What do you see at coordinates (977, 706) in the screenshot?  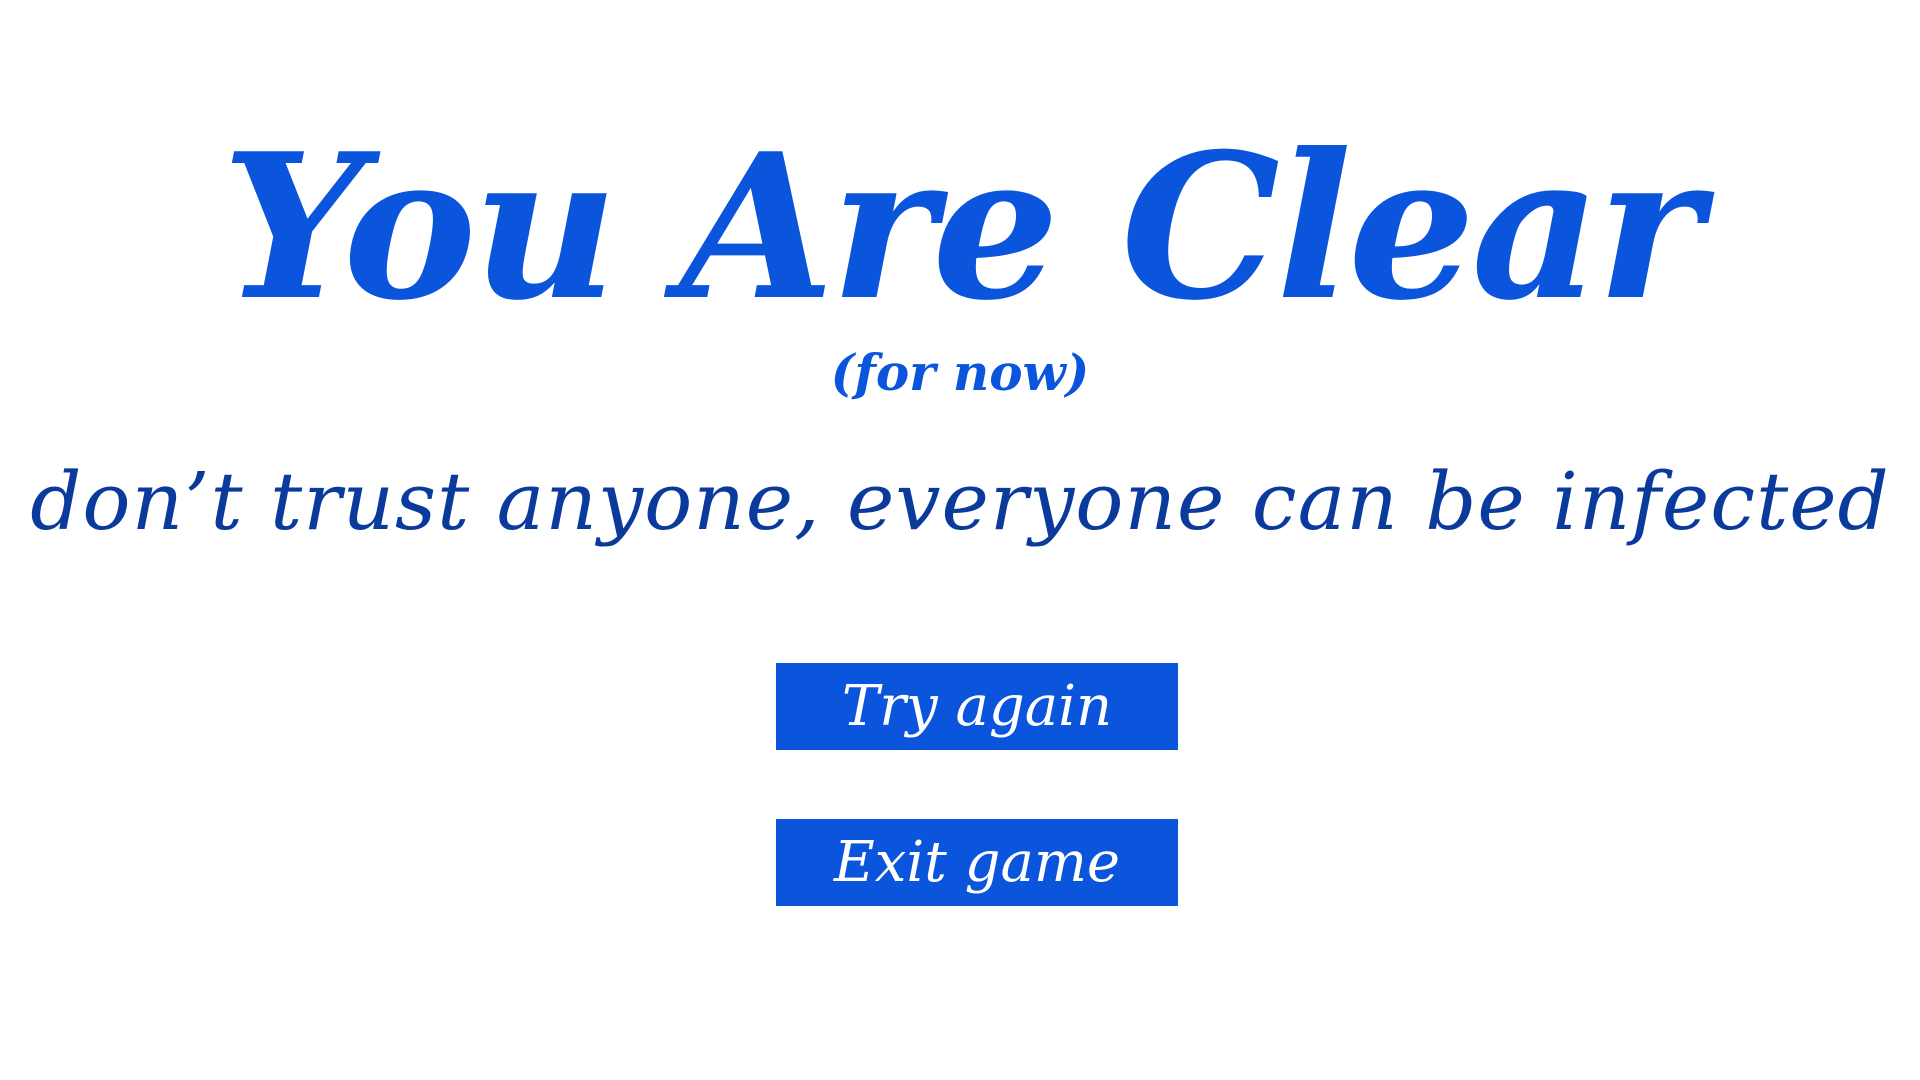 I see `try-again-button: Try again` at bounding box center [977, 706].